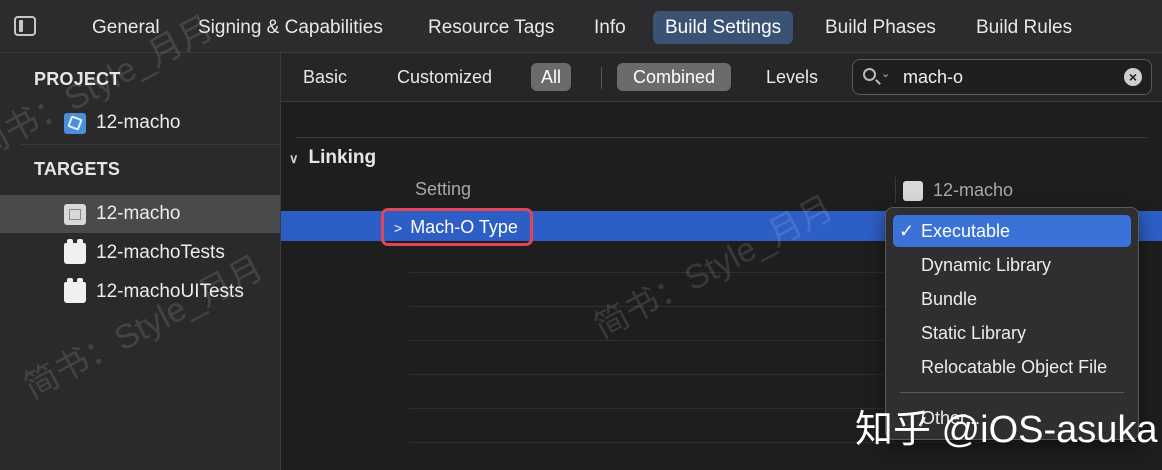 This screenshot has height=470, width=1162. What do you see at coordinates (974, 333) in the screenshot?
I see `menu-item-label: Static Library` at bounding box center [974, 333].